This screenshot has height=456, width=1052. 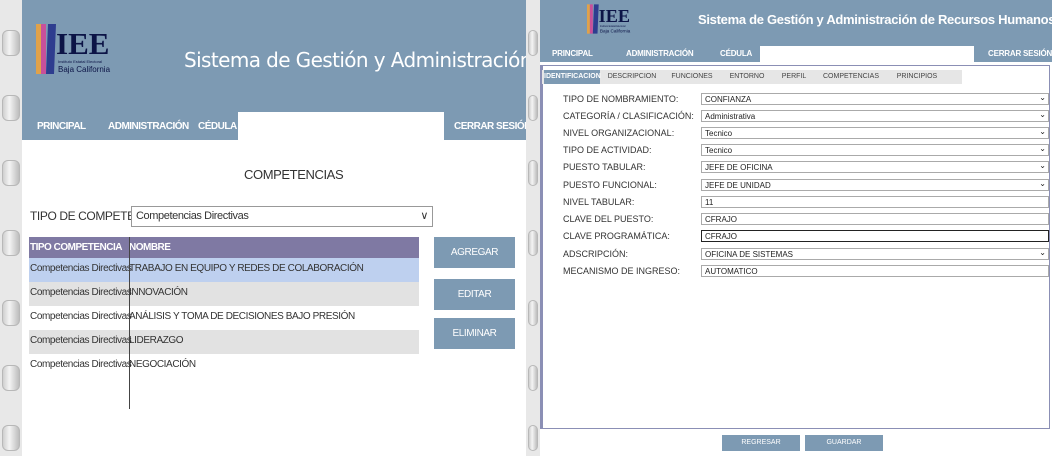 I want to click on field-row: ADSCRIPCIÓN: OFICINA DE SISTEMAS ⌄, so click(x=806, y=254).